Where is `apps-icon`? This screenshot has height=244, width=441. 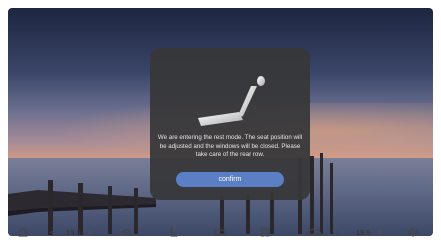 apps-icon is located at coordinates (265, 233).